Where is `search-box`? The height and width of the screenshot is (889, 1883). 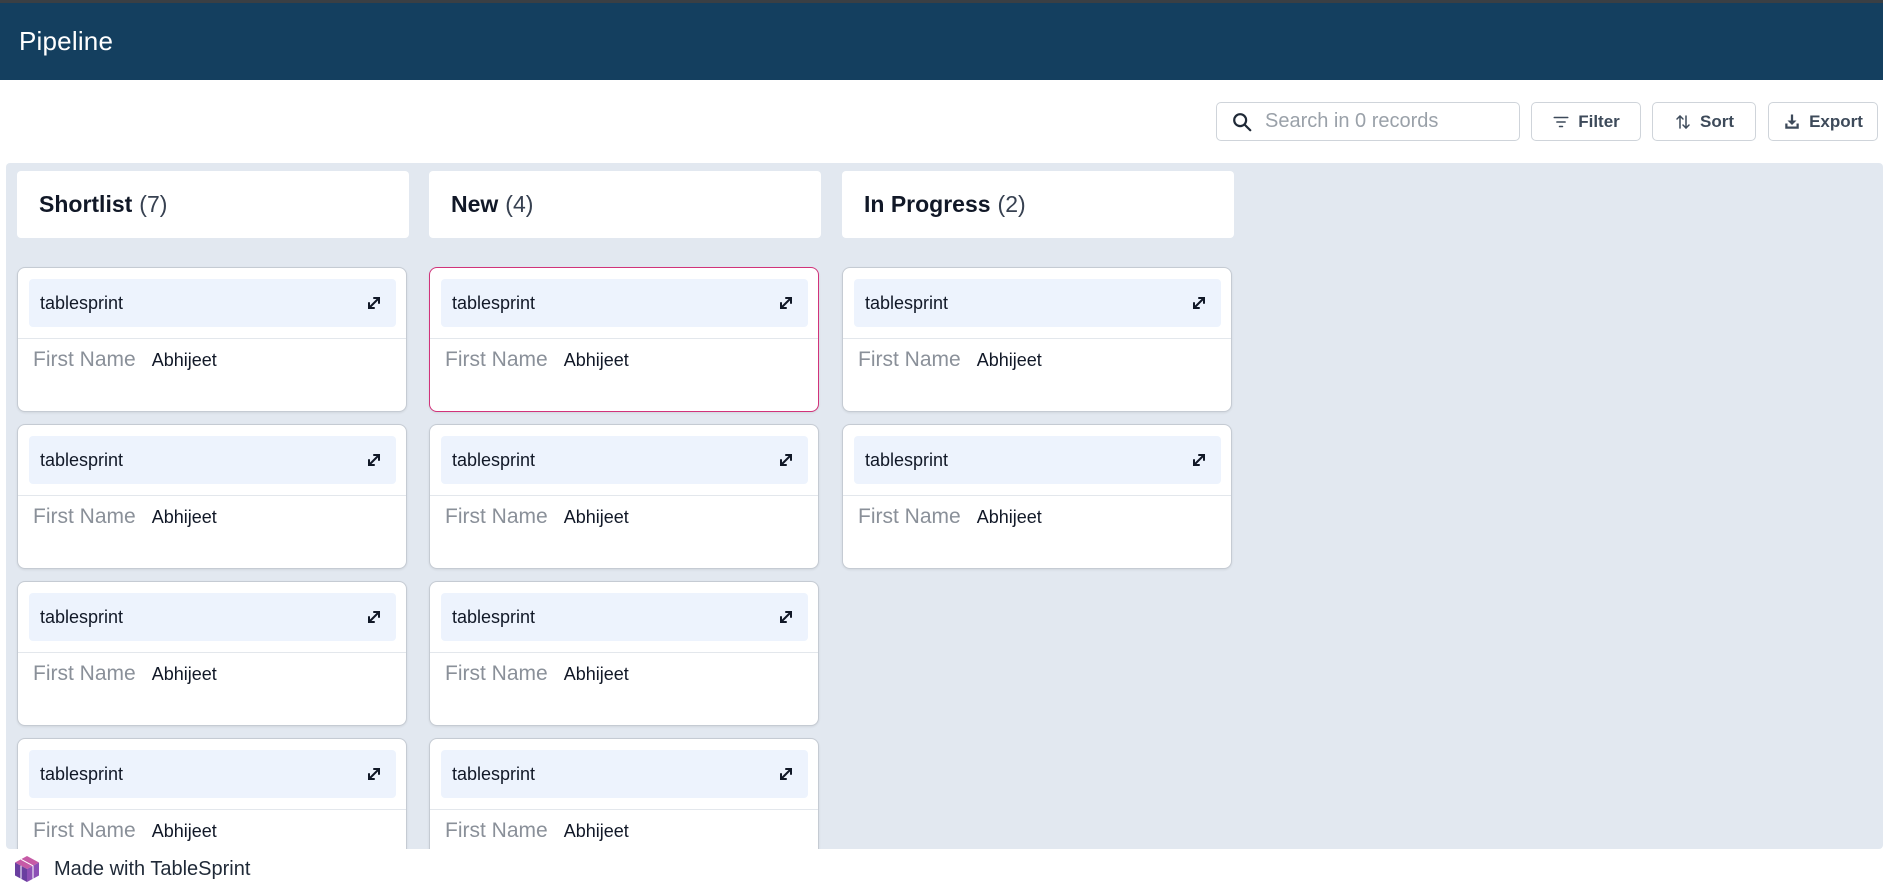 search-box is located at coordinates (1368, 121).